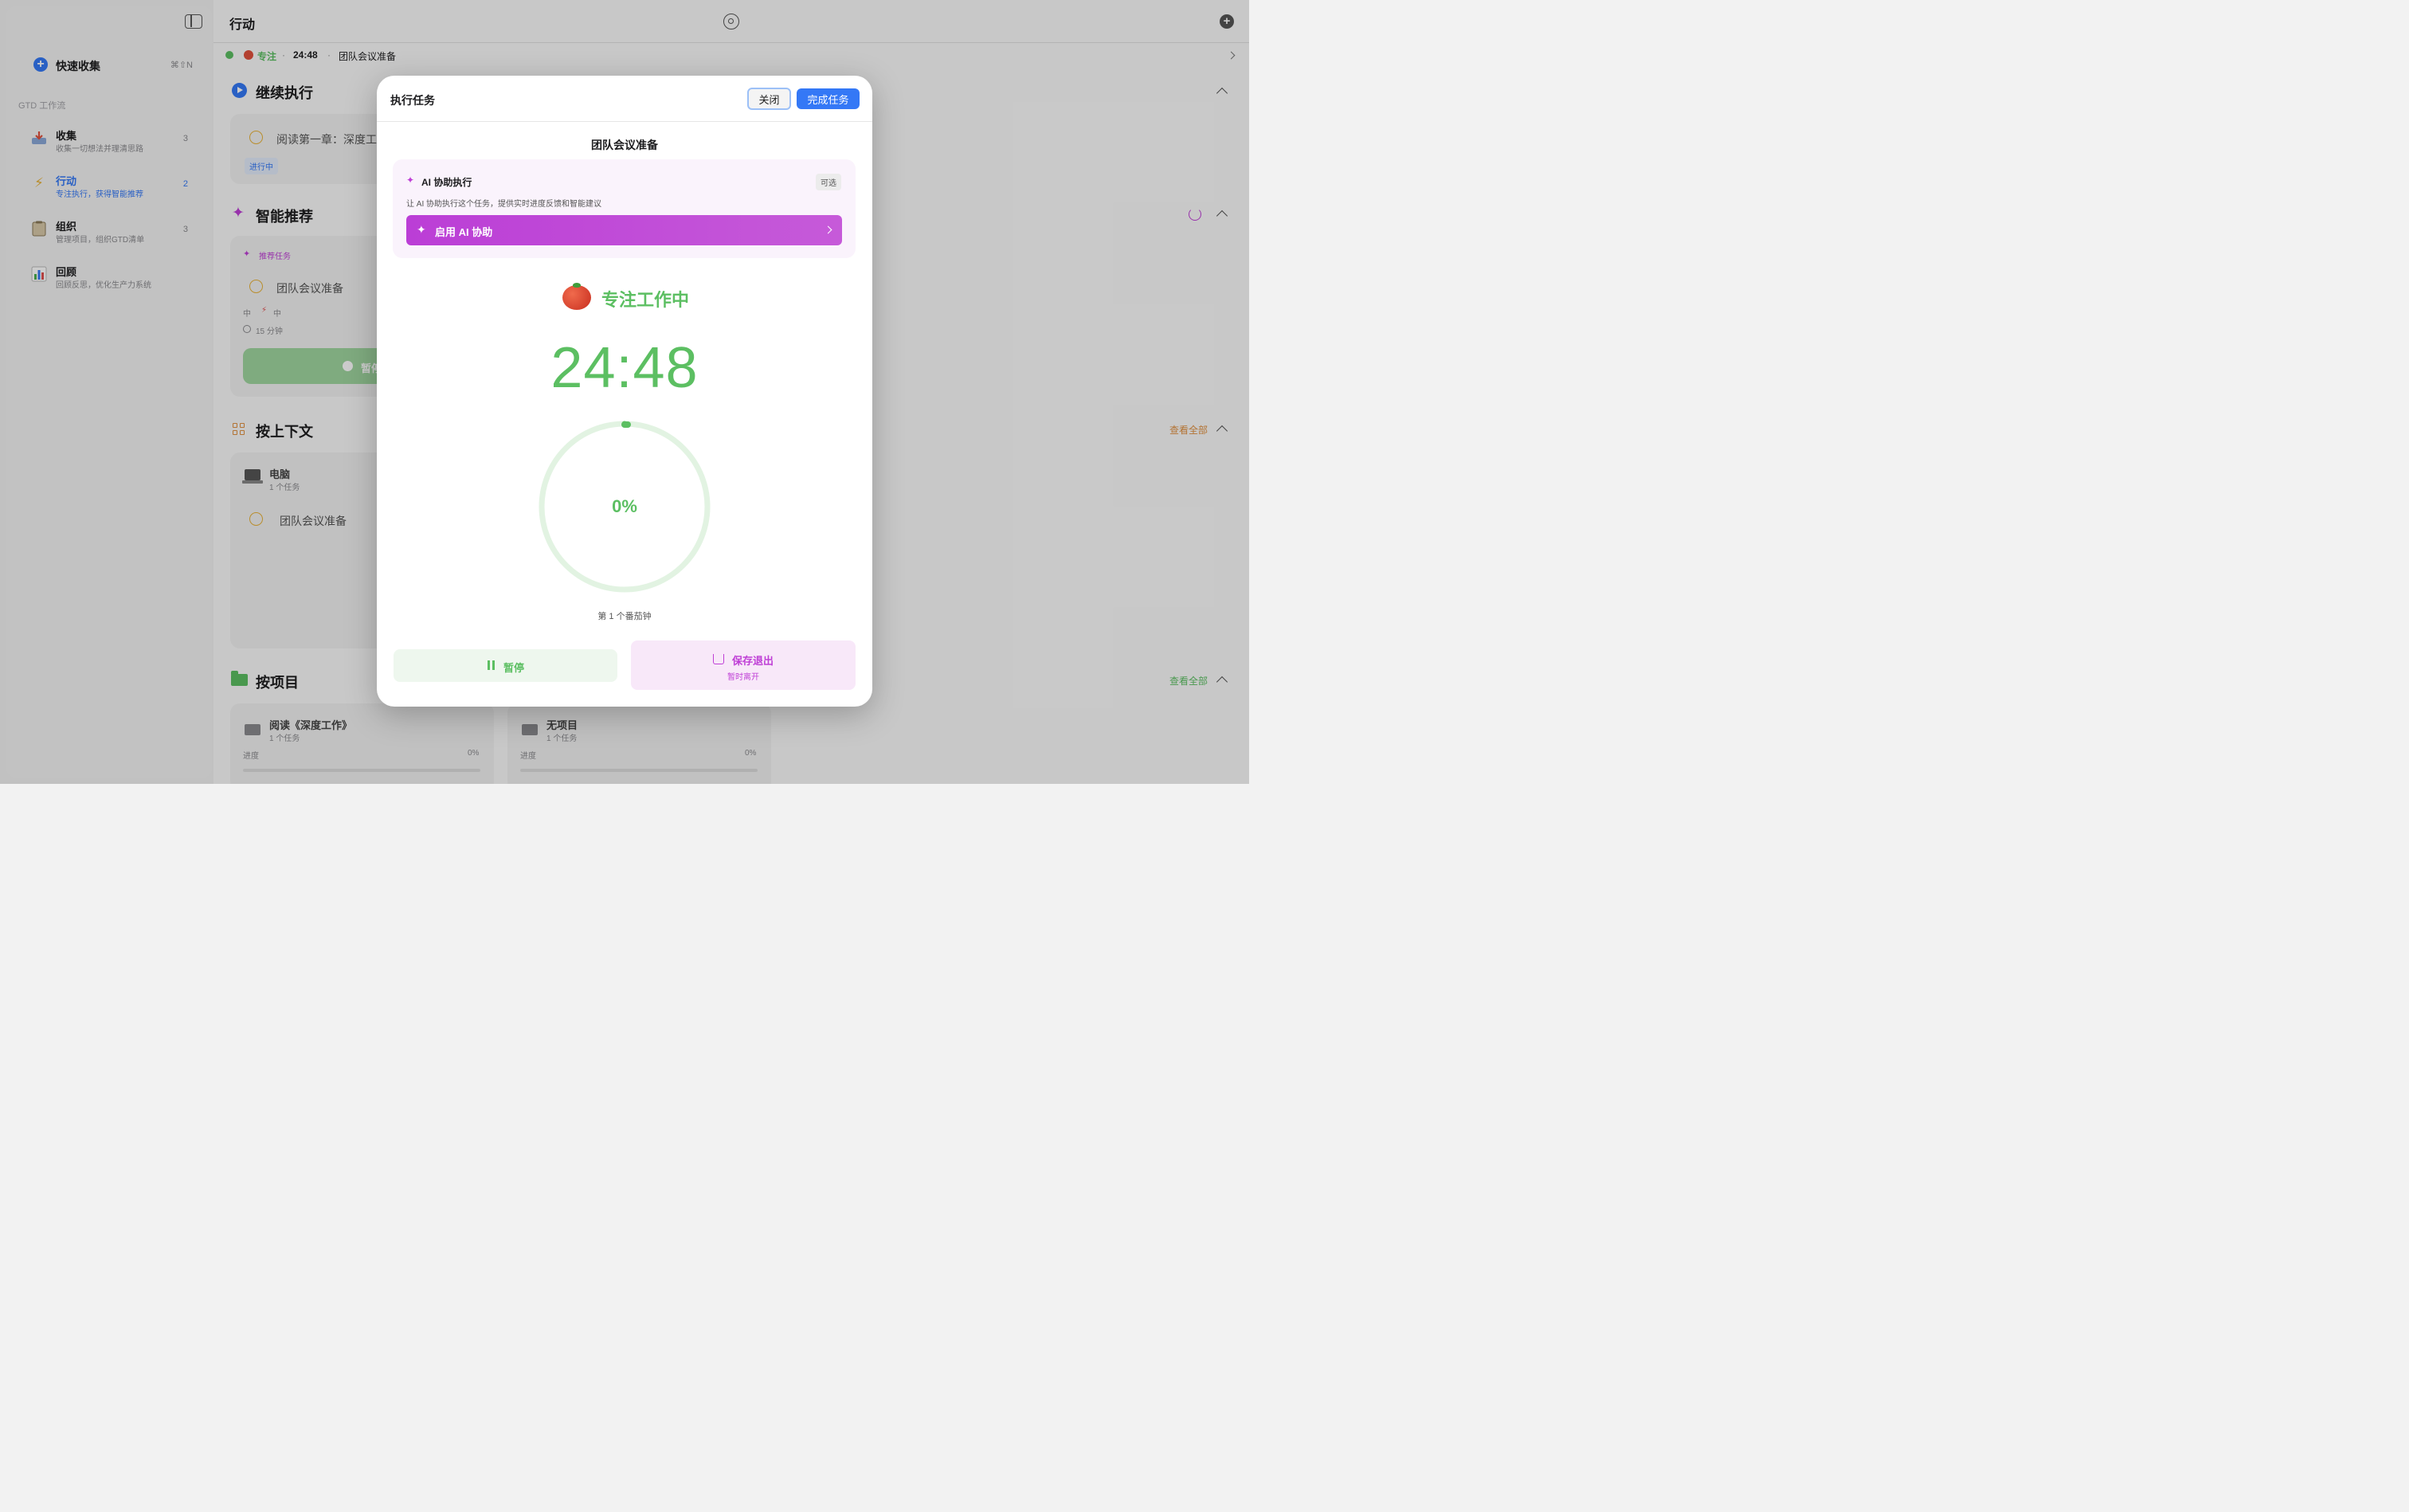 This screenshot has height=1512, width=2409. Describe the element at coordinates (412, 101) in the screenshot. I see `dialog-title: 执行任务` at that location.